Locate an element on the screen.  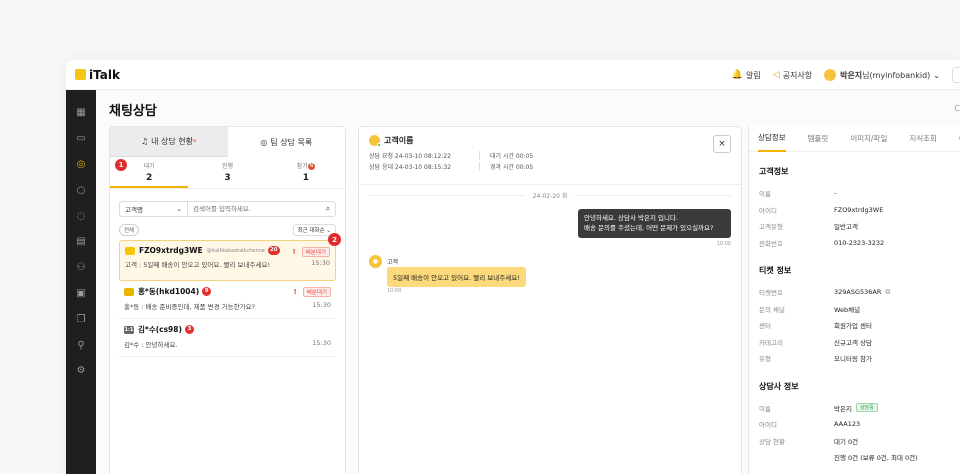
nav-copy-icon: ❐ is located at coordinates (81, 319).